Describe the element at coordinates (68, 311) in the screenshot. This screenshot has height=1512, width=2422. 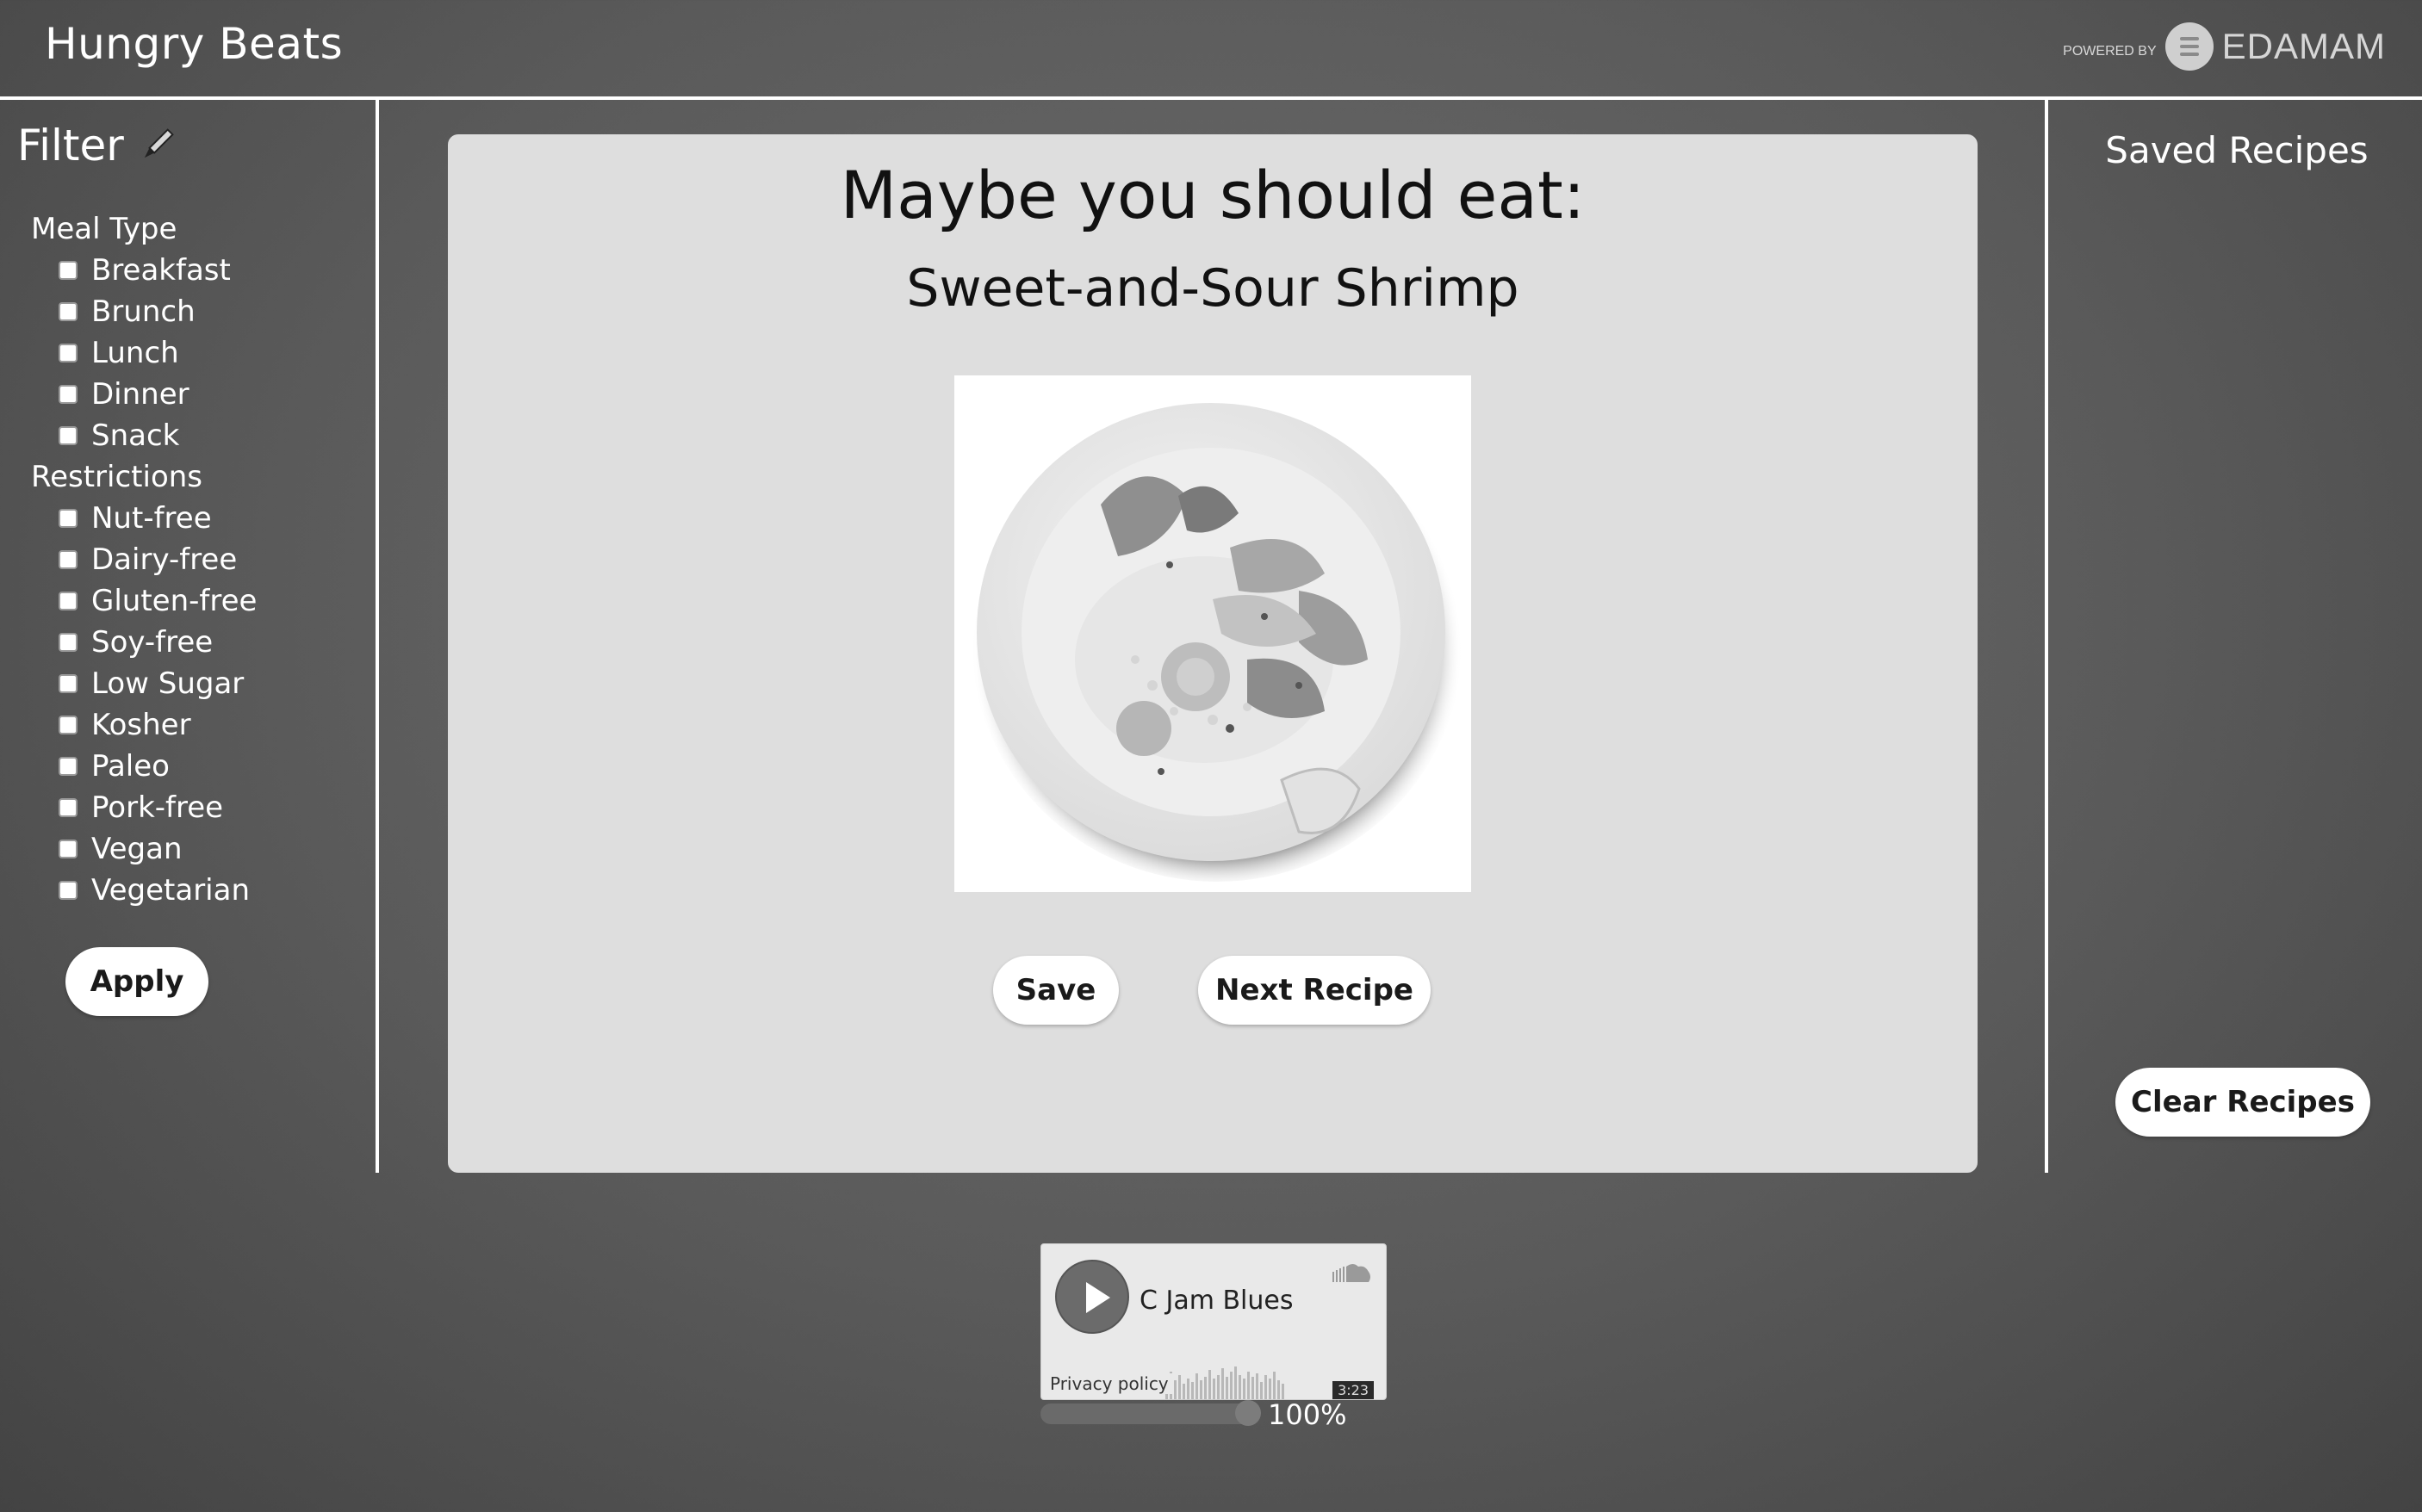
I see `brunch-checkbox` at that location.